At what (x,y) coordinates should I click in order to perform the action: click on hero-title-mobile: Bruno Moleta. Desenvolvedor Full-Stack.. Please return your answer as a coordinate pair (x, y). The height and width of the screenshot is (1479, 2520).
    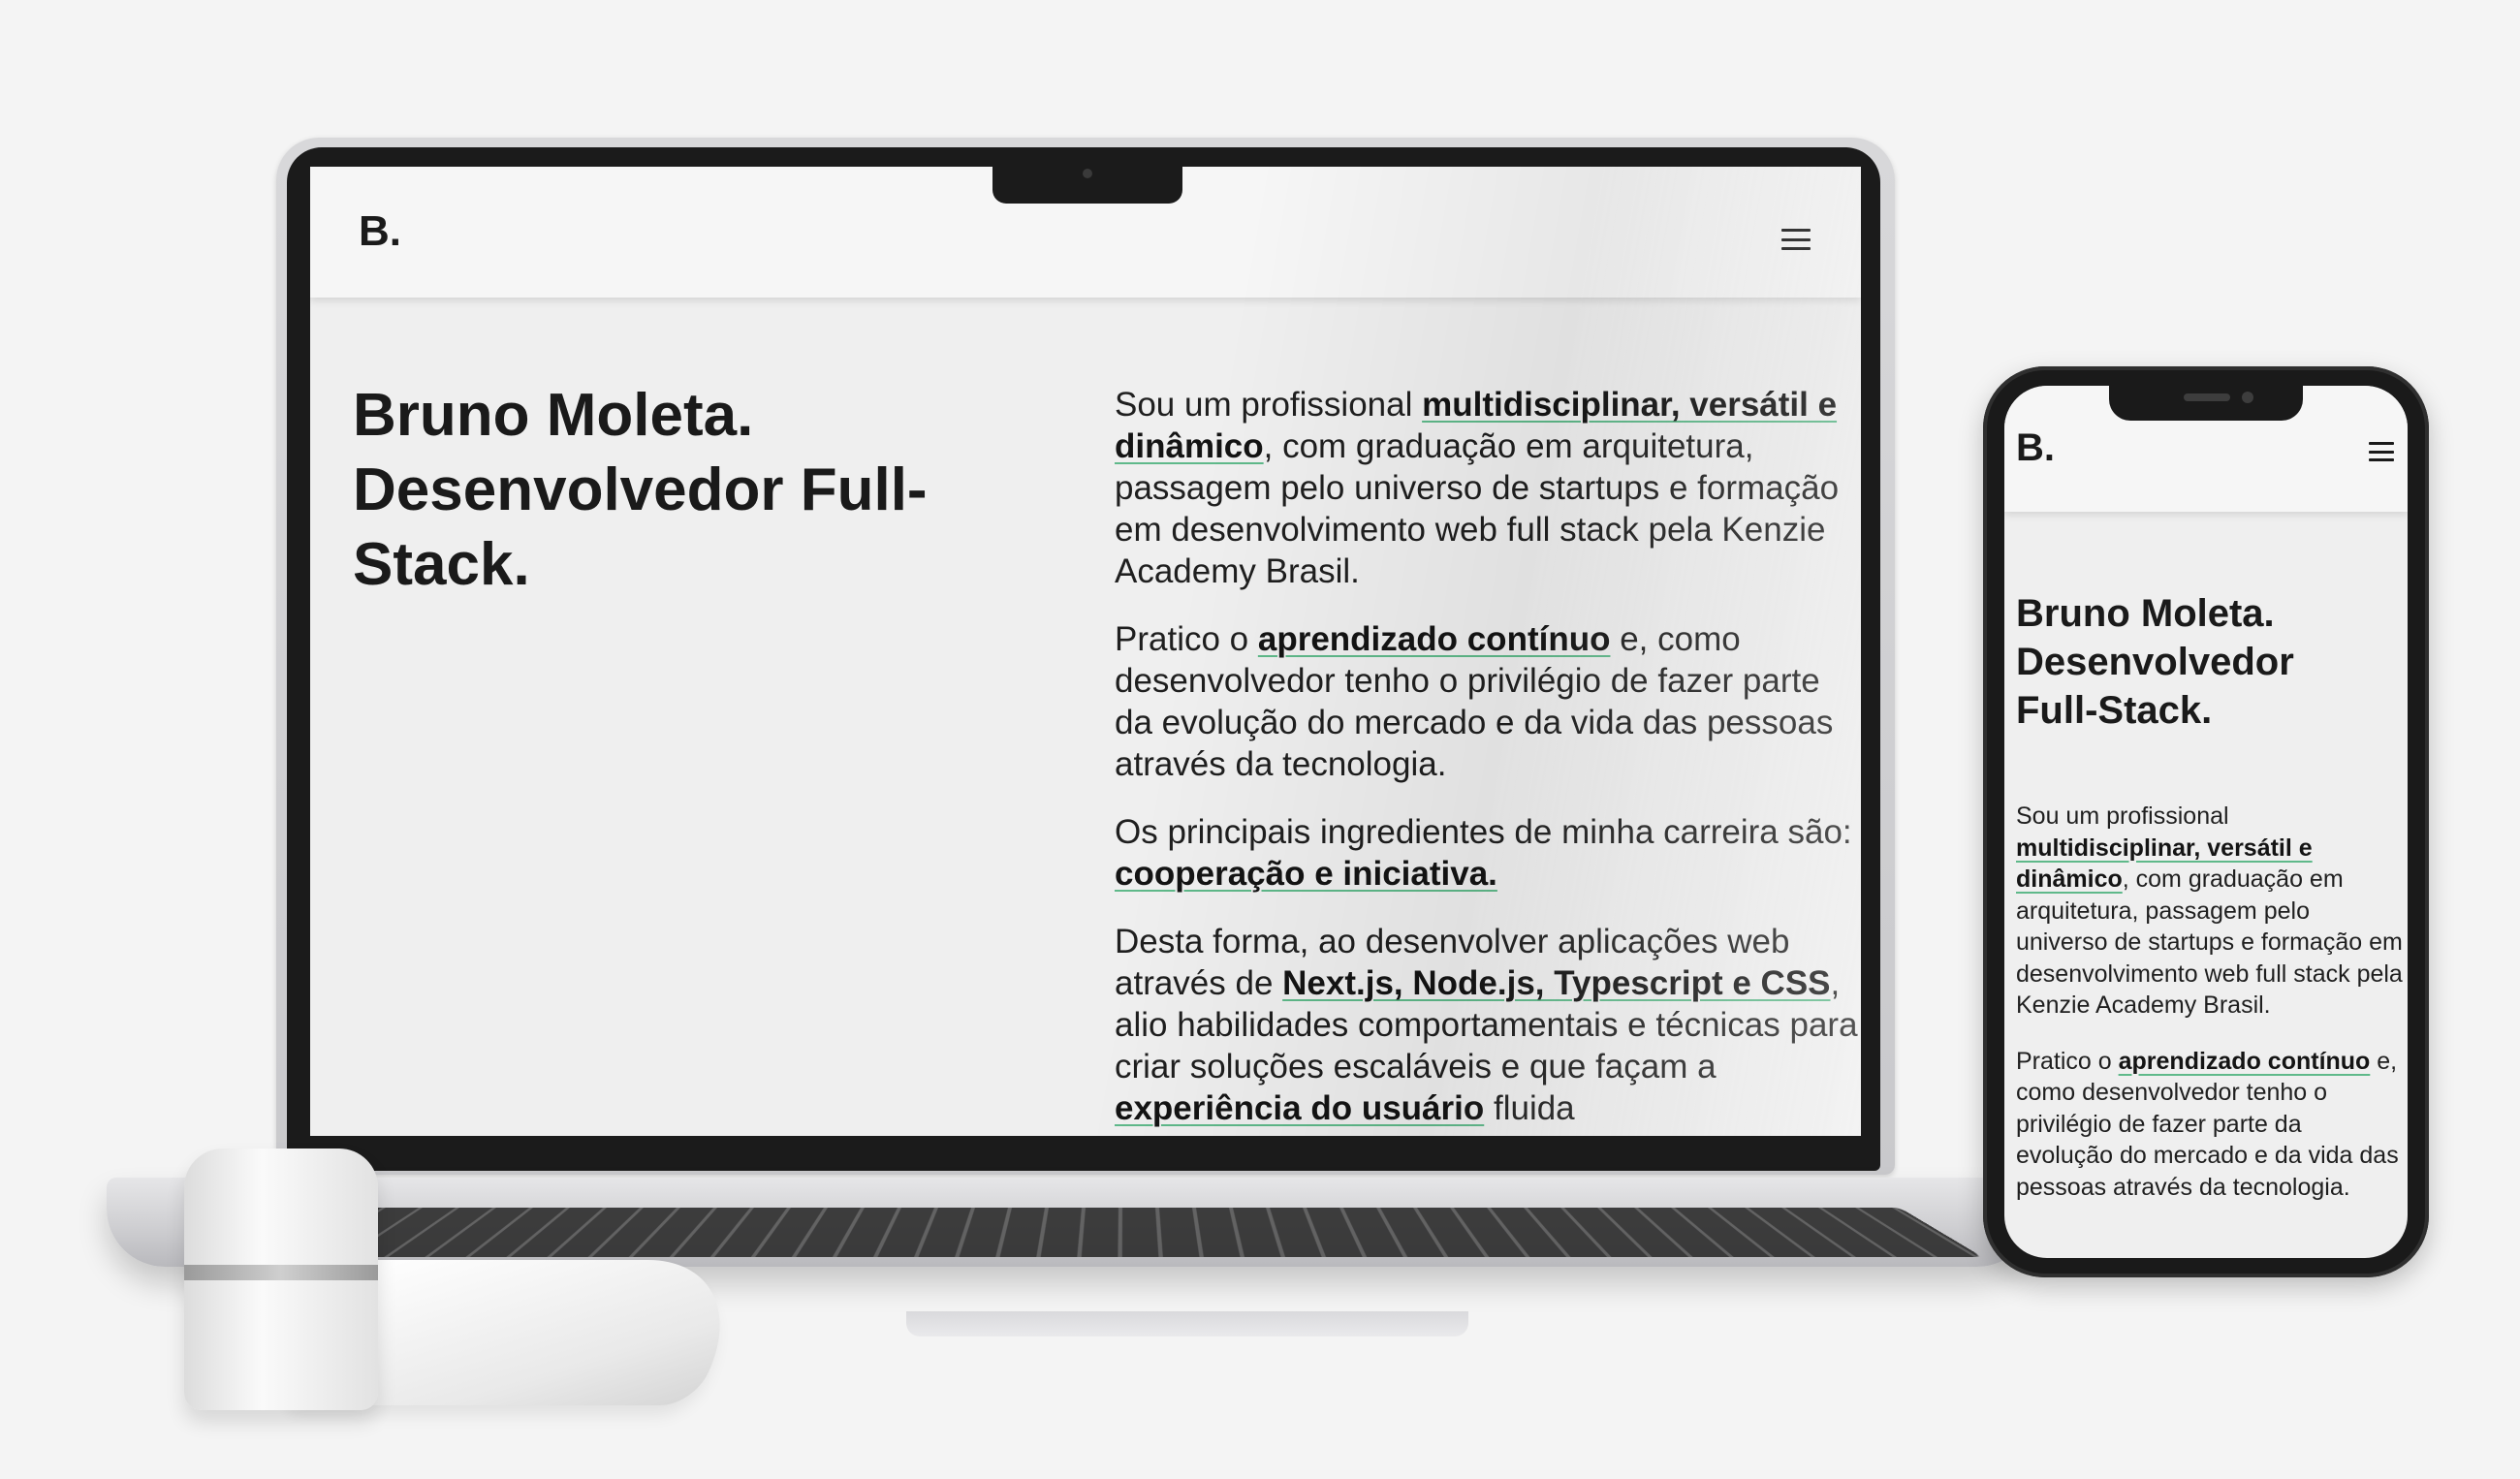
    Looking at the image, I should click on (2210, 662).